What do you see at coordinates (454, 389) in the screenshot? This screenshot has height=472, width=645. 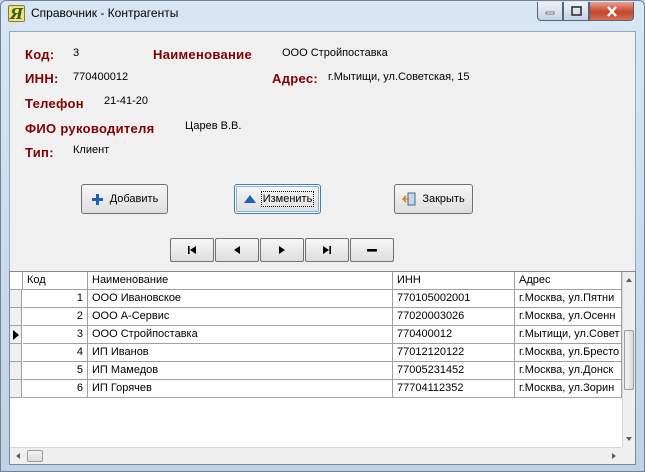 I see `cell-inn: 77704112352` at bounding box center [454, 389].